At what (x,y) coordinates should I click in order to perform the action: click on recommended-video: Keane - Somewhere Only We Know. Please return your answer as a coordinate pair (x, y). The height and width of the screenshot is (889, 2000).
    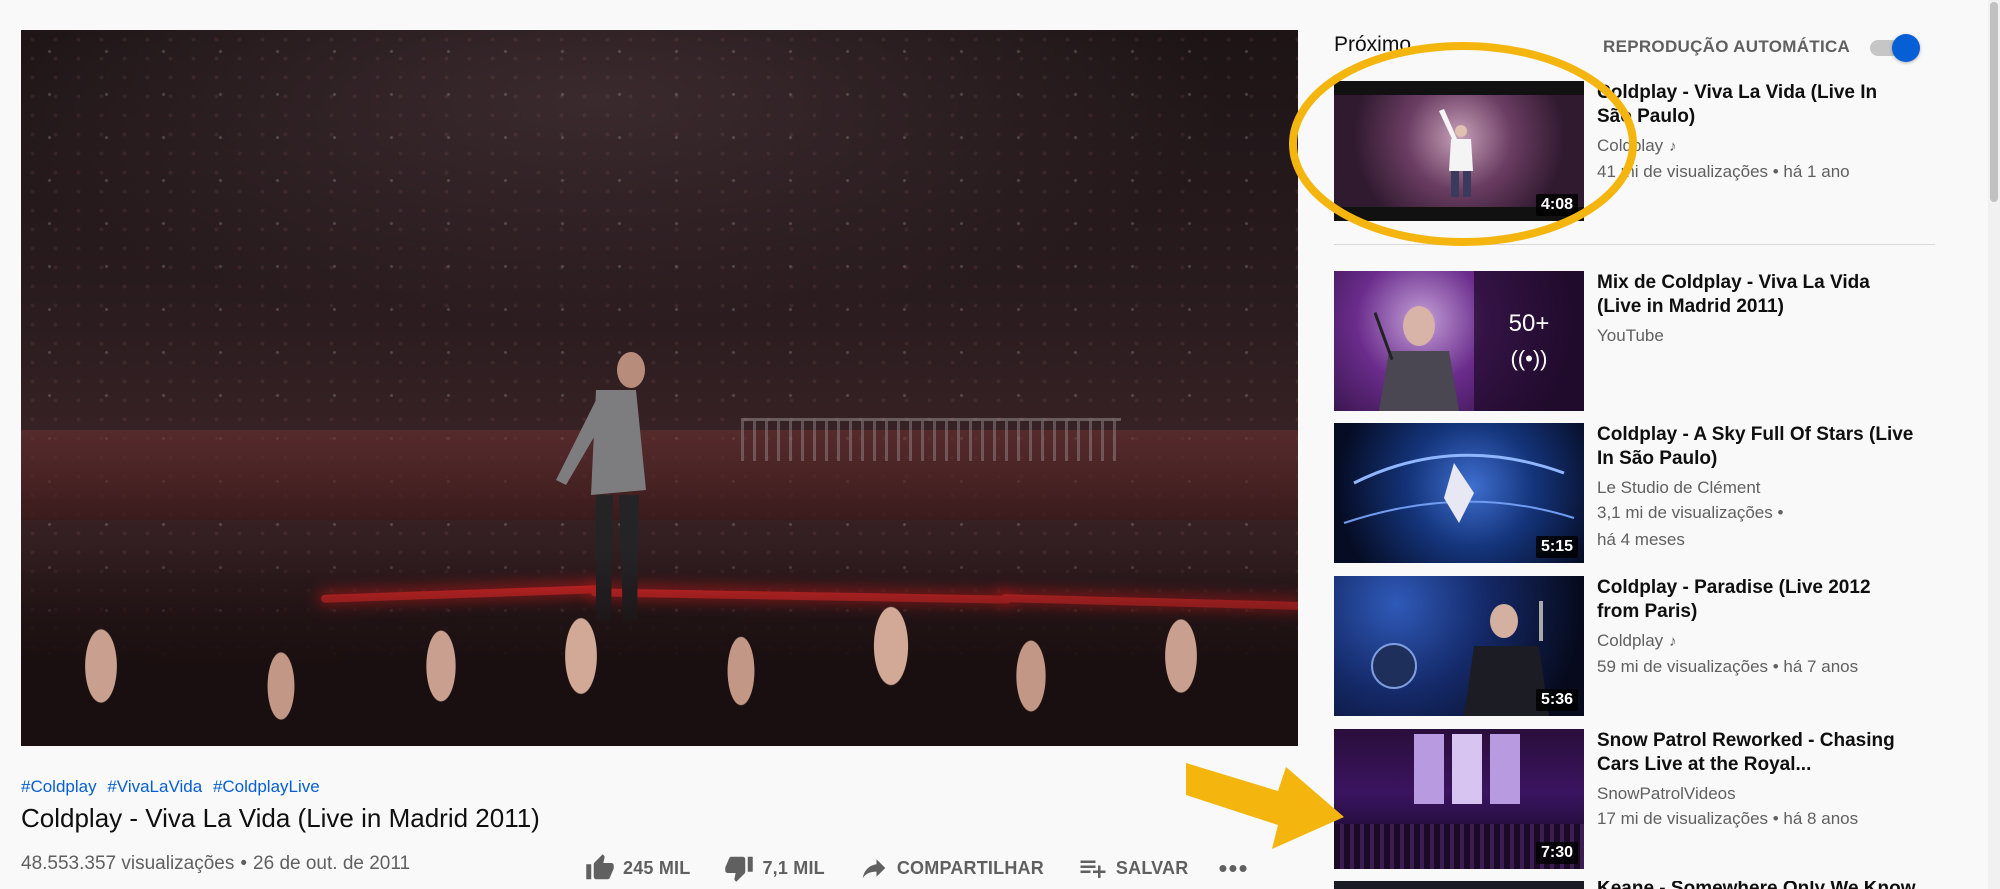
    Looking at the image, I should click on (1644, 885).